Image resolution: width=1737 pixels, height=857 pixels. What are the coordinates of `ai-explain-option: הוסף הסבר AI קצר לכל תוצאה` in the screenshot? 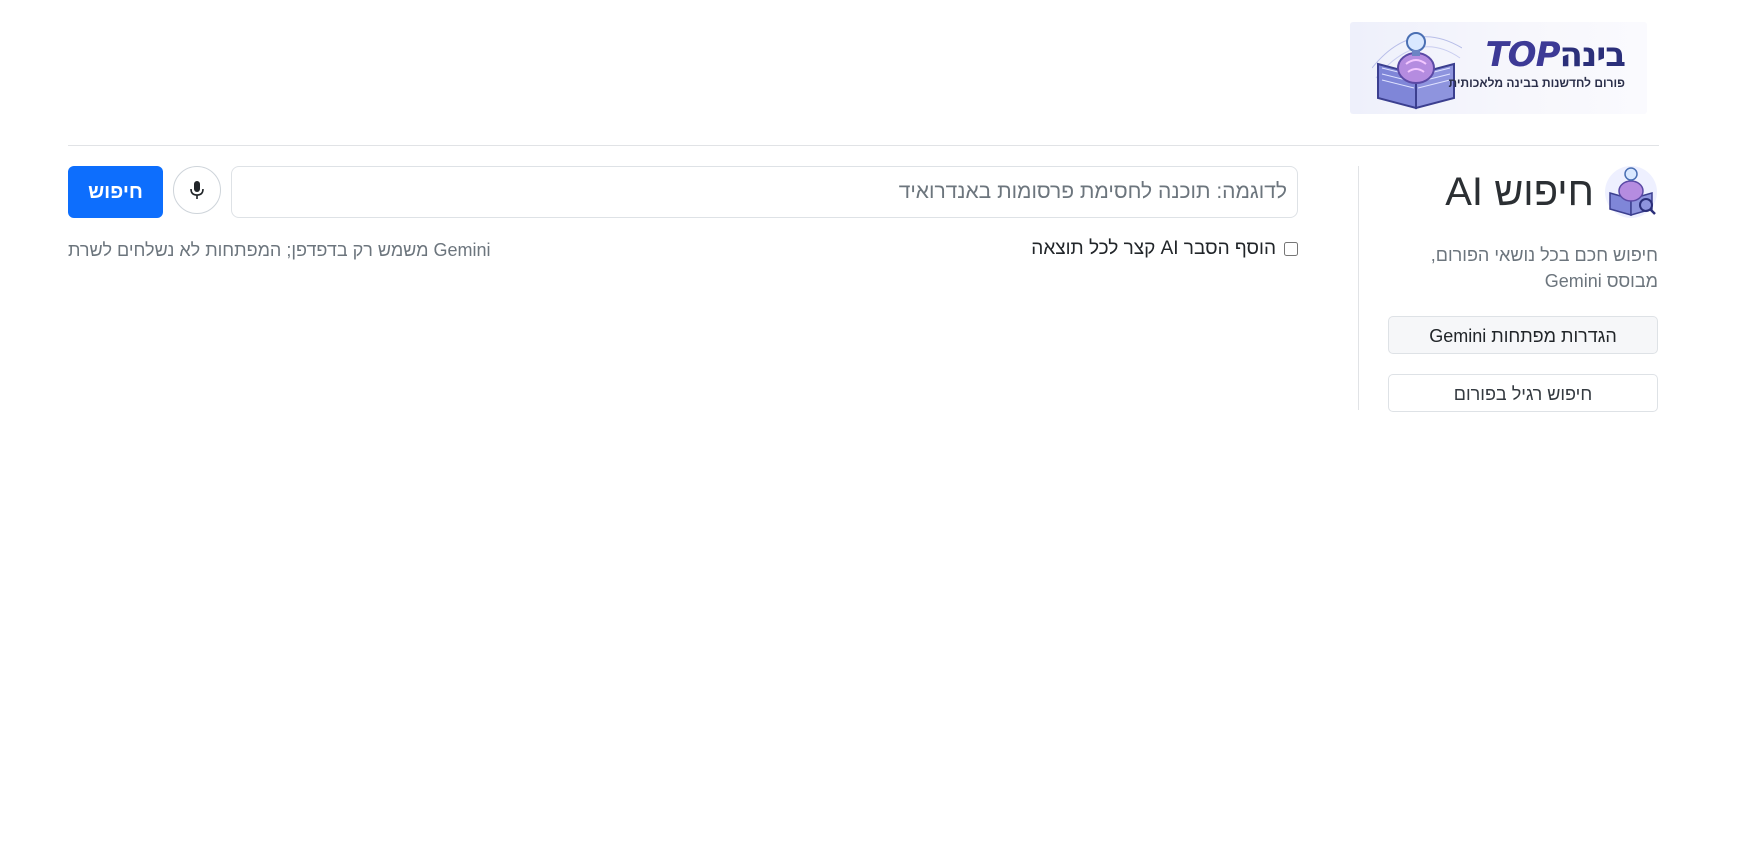 It's located at (1164, 249).